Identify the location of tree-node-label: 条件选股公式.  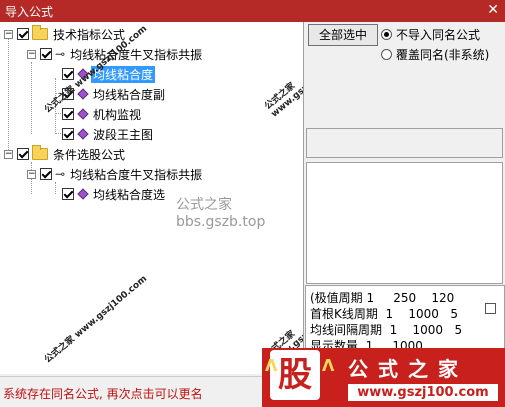
(89, 154).